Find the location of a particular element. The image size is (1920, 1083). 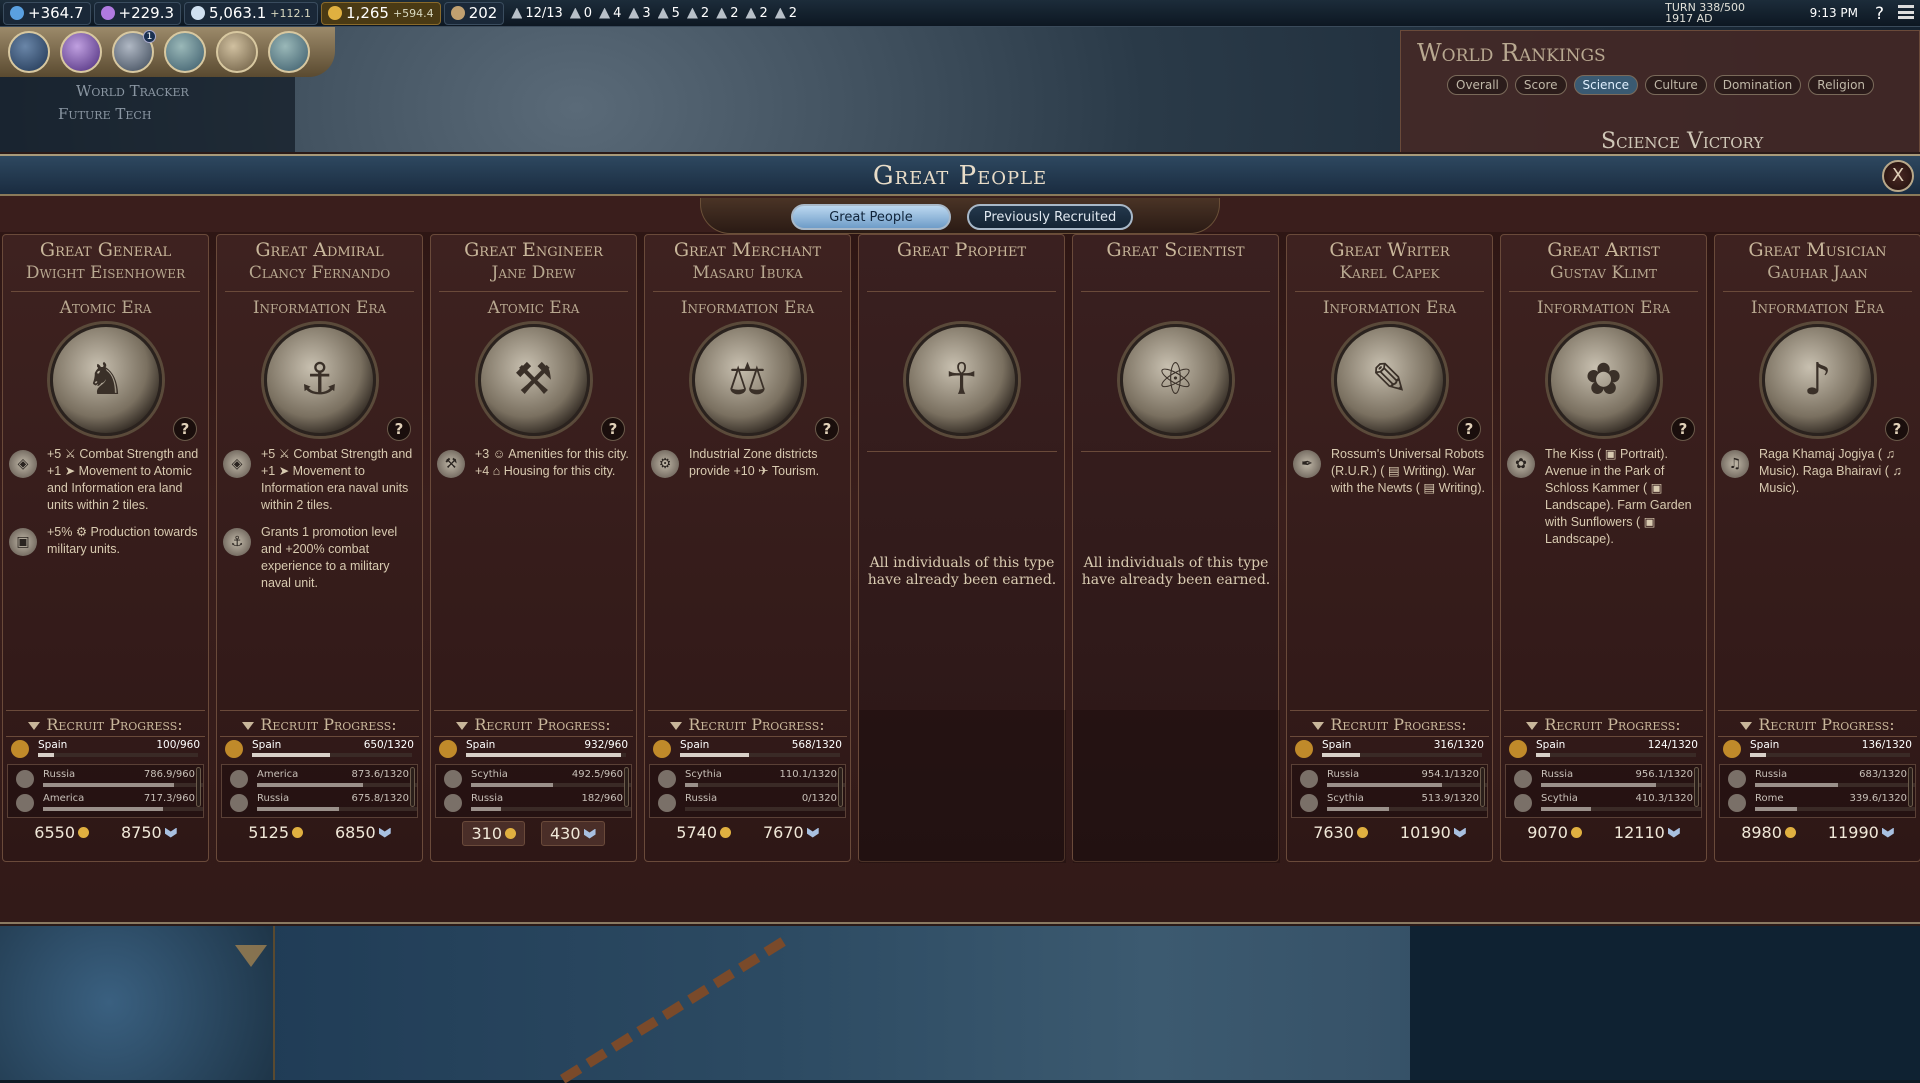

strategic-resource: 3 is located at coordinates (639, 13).